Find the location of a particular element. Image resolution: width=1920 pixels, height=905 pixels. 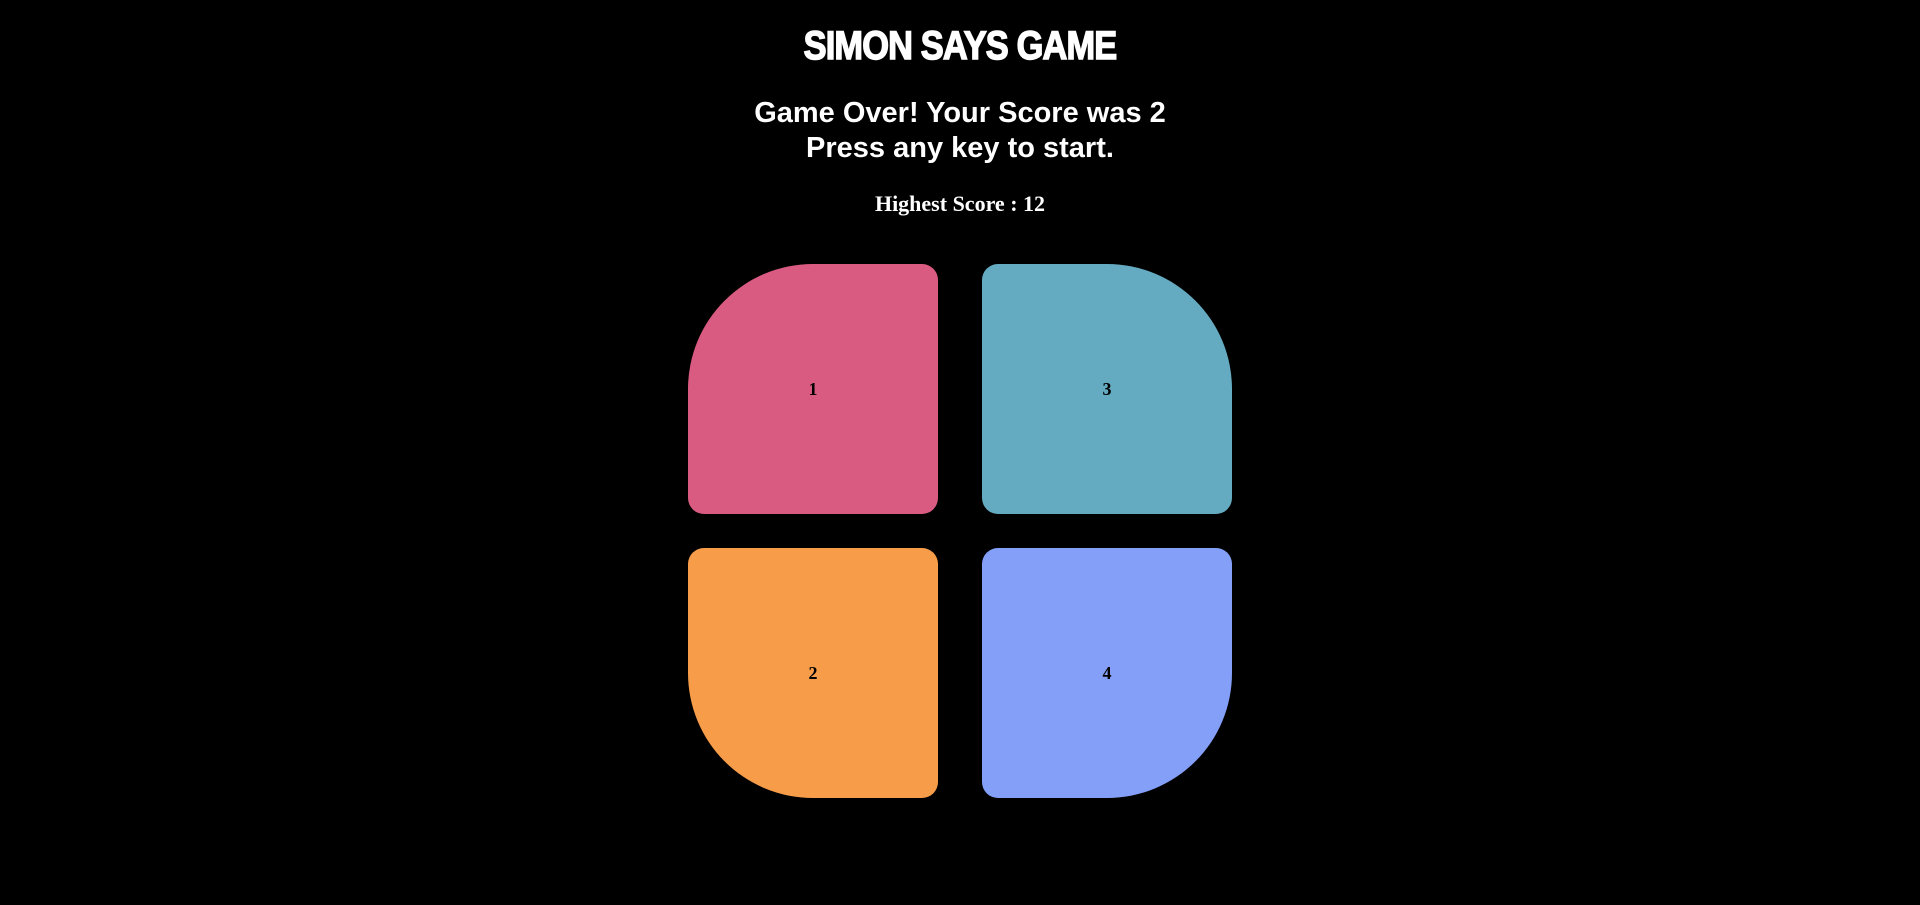

highest-score: Highest Score : 12 is located at coordinates (960, 203).